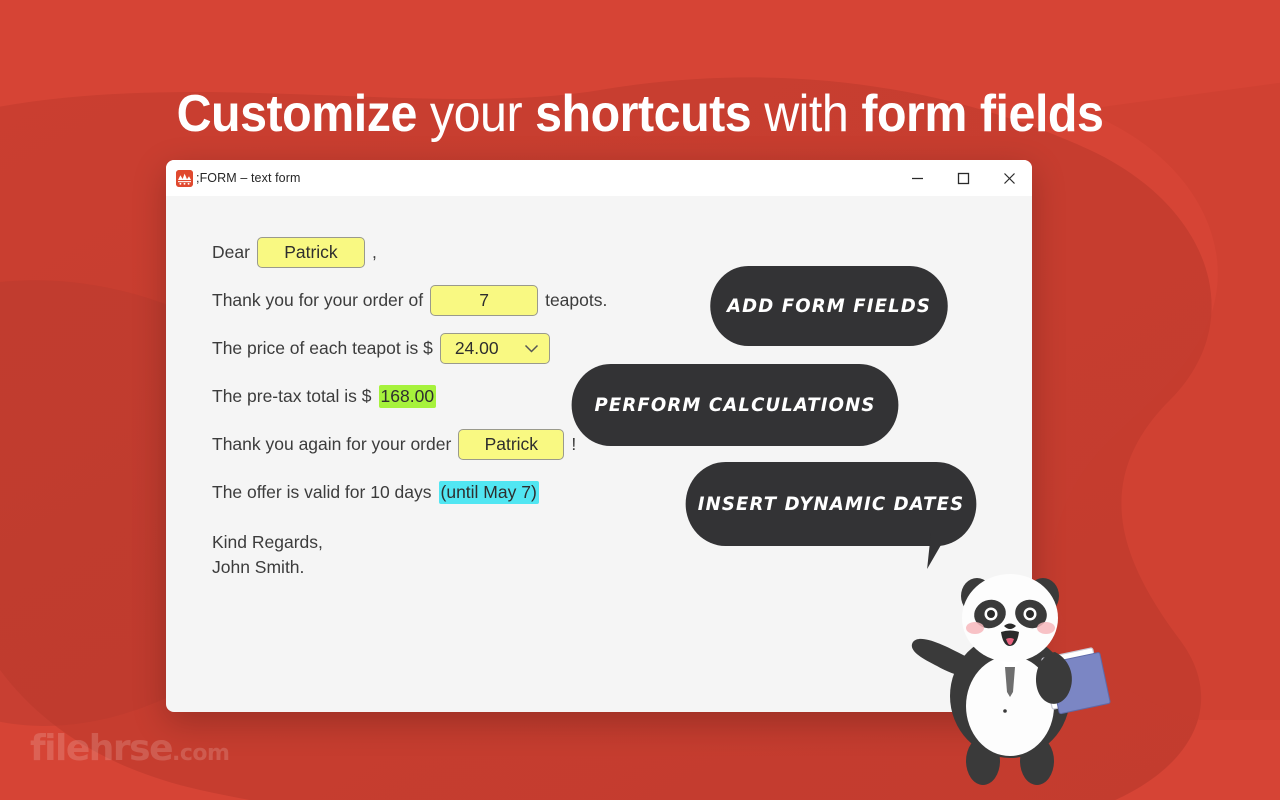 The height and width of the screenshot is (800, 1280). What do you see at coordinates (982, 113) in the screenshot?
I see `headline-part-5: form fields` at bounding box center [982, 113].